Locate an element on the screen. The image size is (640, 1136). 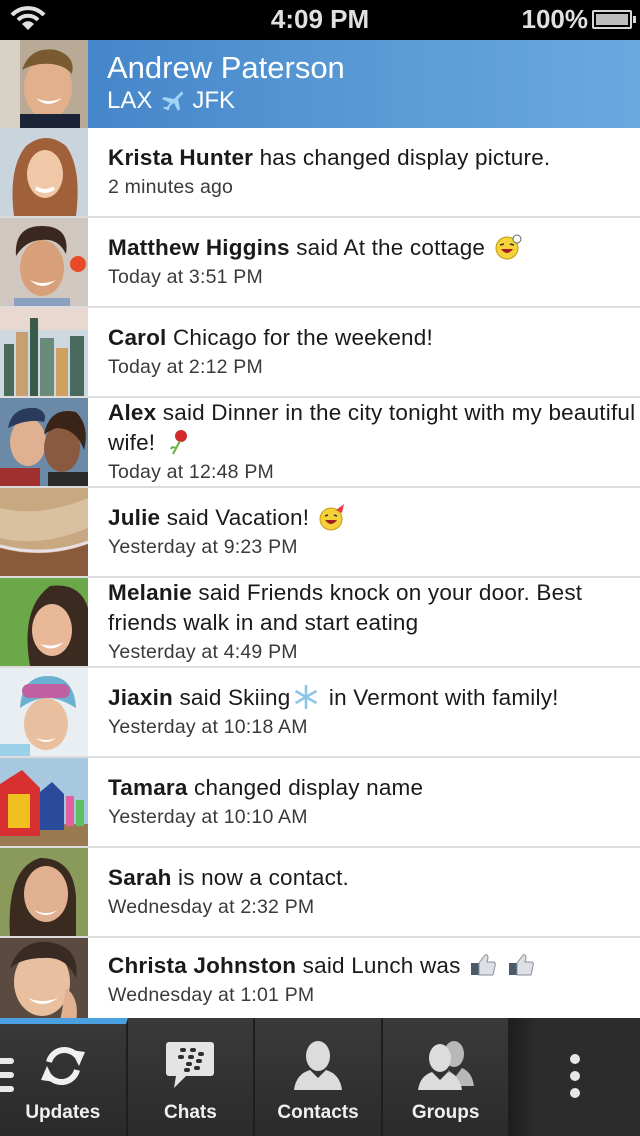
feed-message: Julie said Vacation! is located at coordinates (228, 518).